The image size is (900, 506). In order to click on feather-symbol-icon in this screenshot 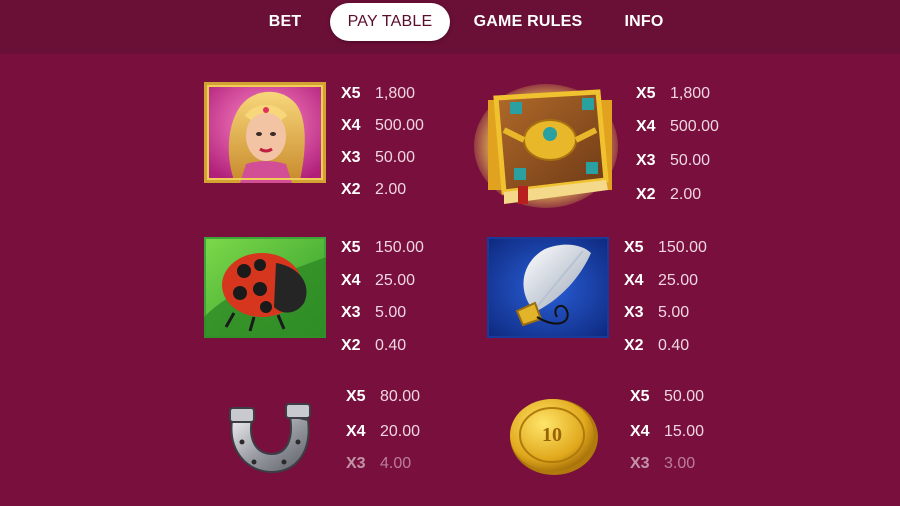, I will do `click(548, 287)`.